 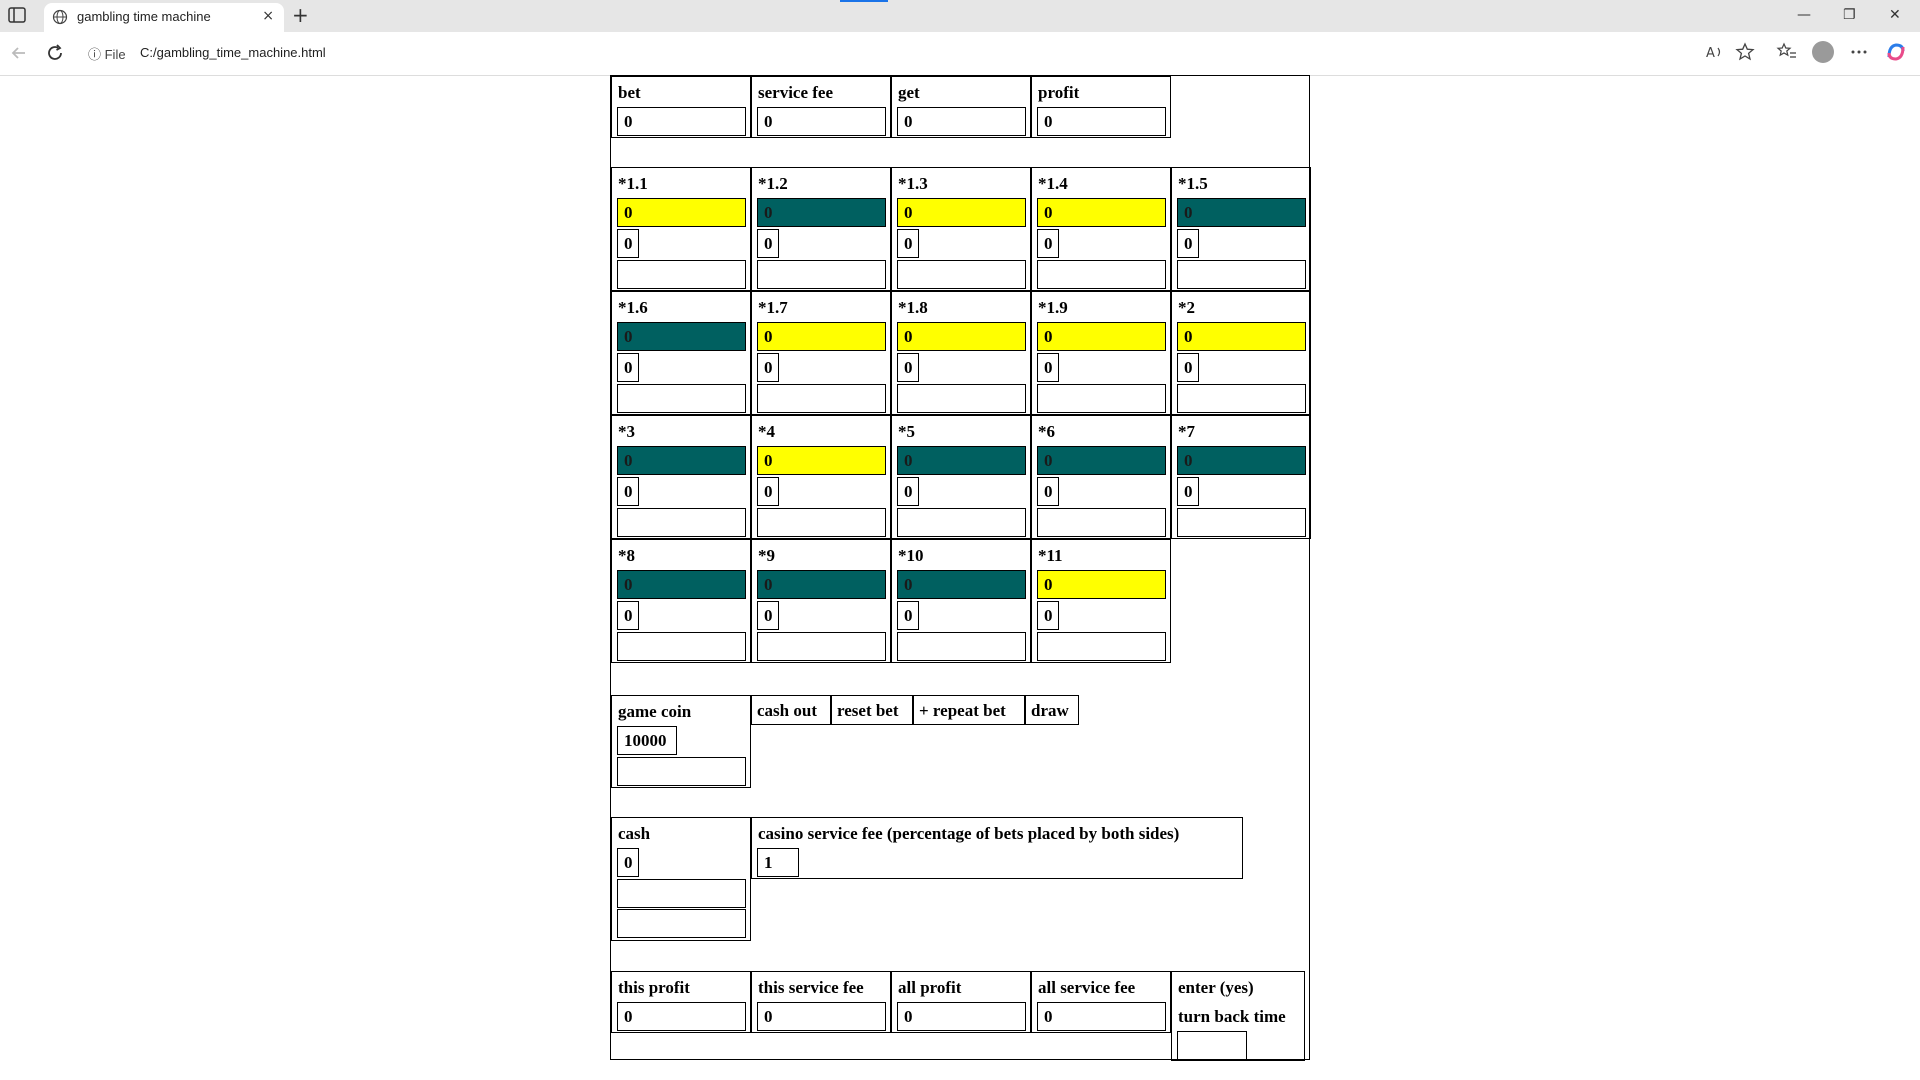 What do you see at coordinates (647, 740) in the screenshot?
I see `game-coin-value: 10000` at bounding box center [647, 740].